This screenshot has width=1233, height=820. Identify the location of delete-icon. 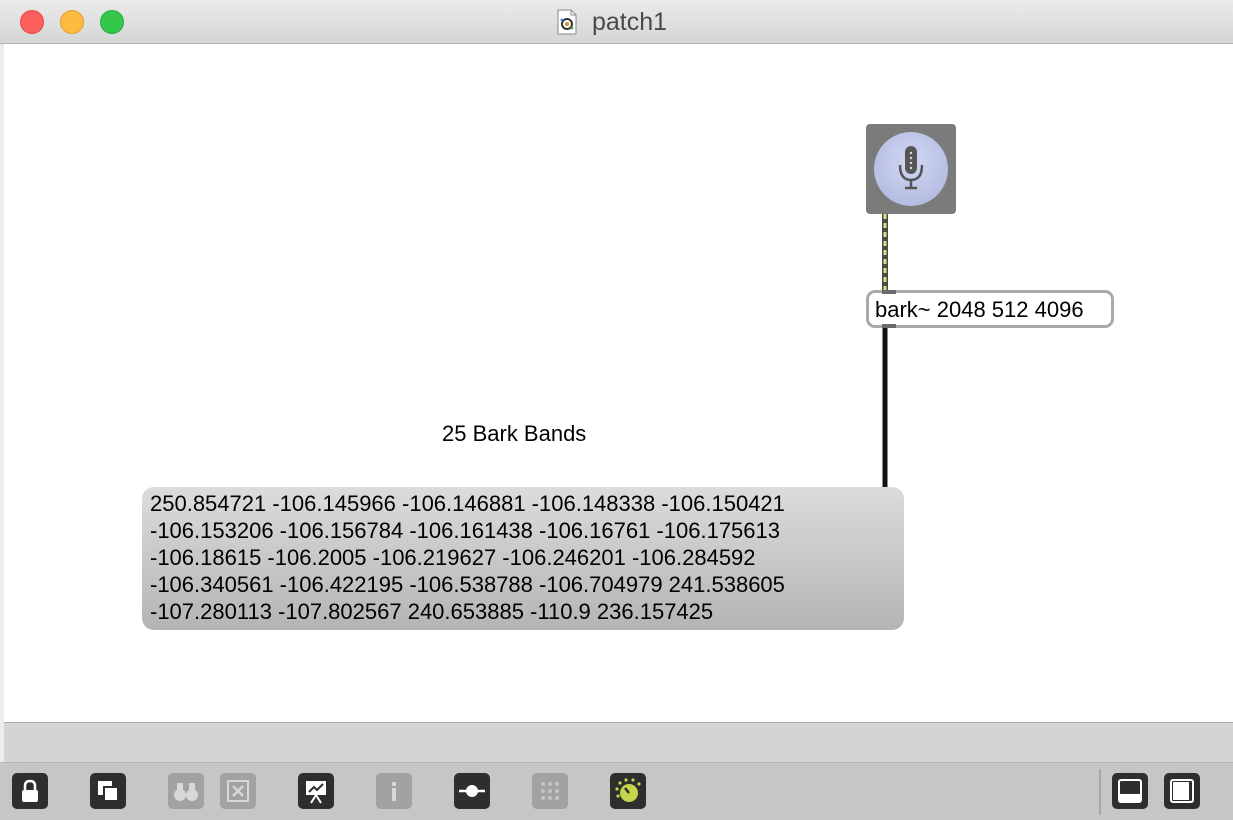
(238, 791).